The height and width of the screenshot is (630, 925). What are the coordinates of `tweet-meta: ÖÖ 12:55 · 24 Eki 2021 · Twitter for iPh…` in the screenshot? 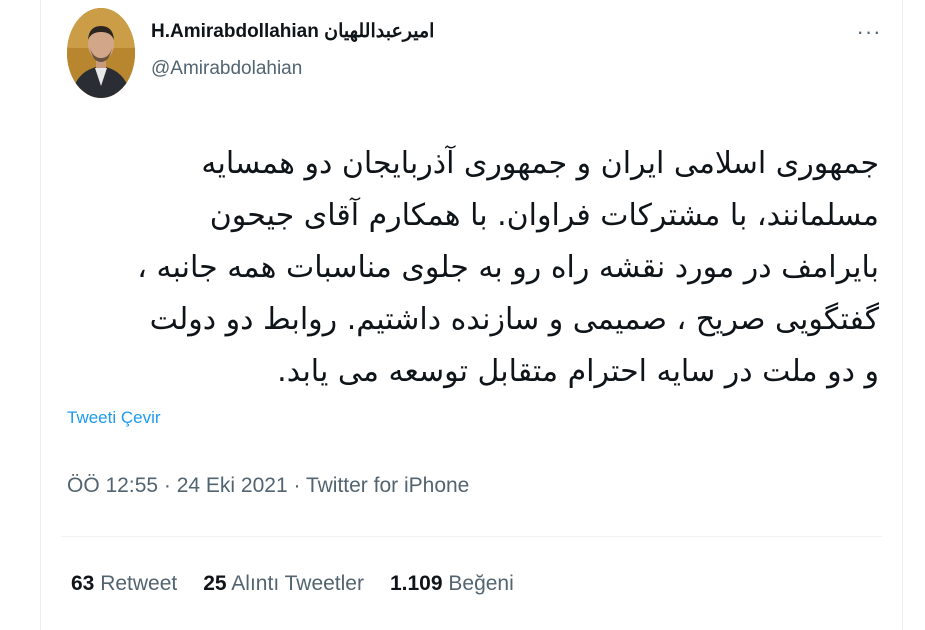 It's located at (268, 486).